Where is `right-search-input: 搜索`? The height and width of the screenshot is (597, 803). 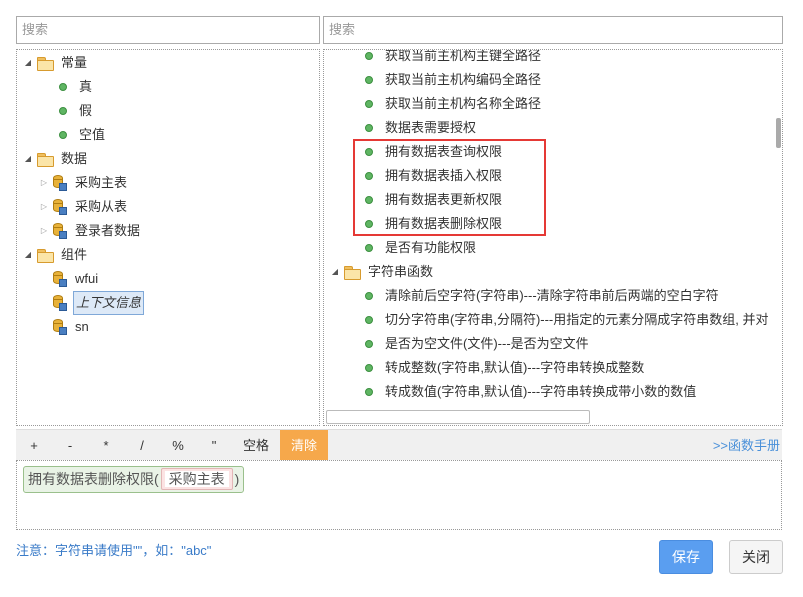
right-search-input: 搜索 is located at coordinates (553, 30).